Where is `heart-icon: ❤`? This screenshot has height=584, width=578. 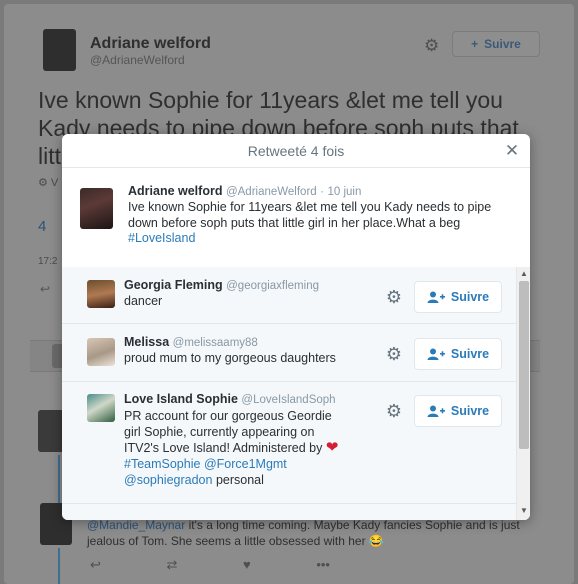
heart-icon: ❤ is located at coordinates (332, 447).